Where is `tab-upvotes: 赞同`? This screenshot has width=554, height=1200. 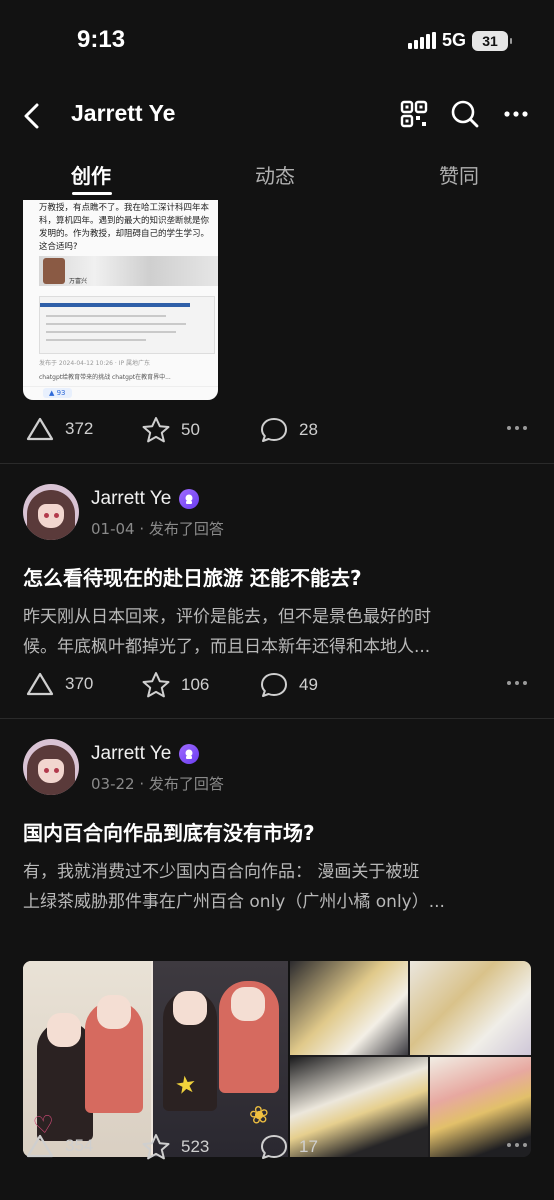
tab-upvotes: 赞同 is located at coordinates (459, 174).